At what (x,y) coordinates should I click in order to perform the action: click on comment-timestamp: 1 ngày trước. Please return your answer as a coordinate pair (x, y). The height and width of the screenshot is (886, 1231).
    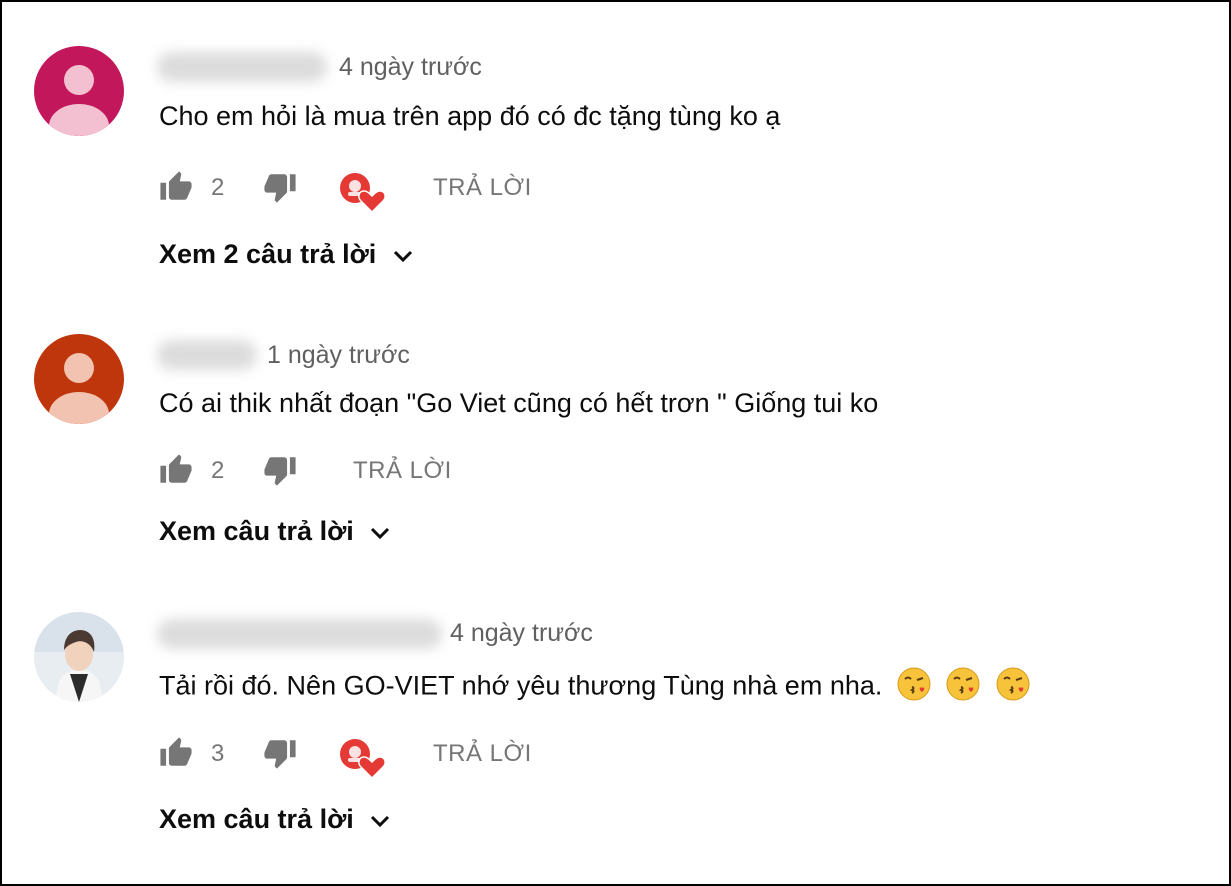
    Looking at the image, I should click on (338, 355).